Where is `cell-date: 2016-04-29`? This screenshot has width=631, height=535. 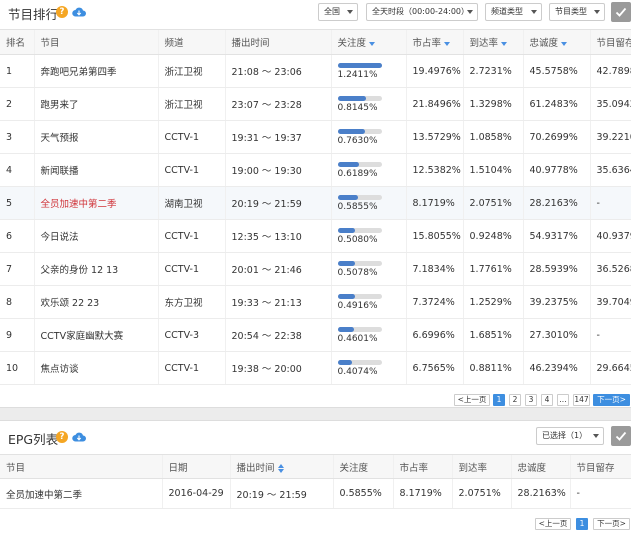
cell-date: 2016-04-29 is located at coordinates (195, 493).